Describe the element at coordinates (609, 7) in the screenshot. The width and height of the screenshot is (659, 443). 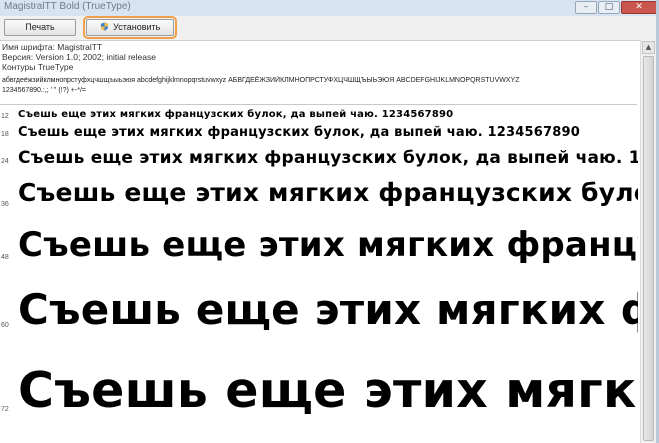
I see `maximize-button: □` at that location.